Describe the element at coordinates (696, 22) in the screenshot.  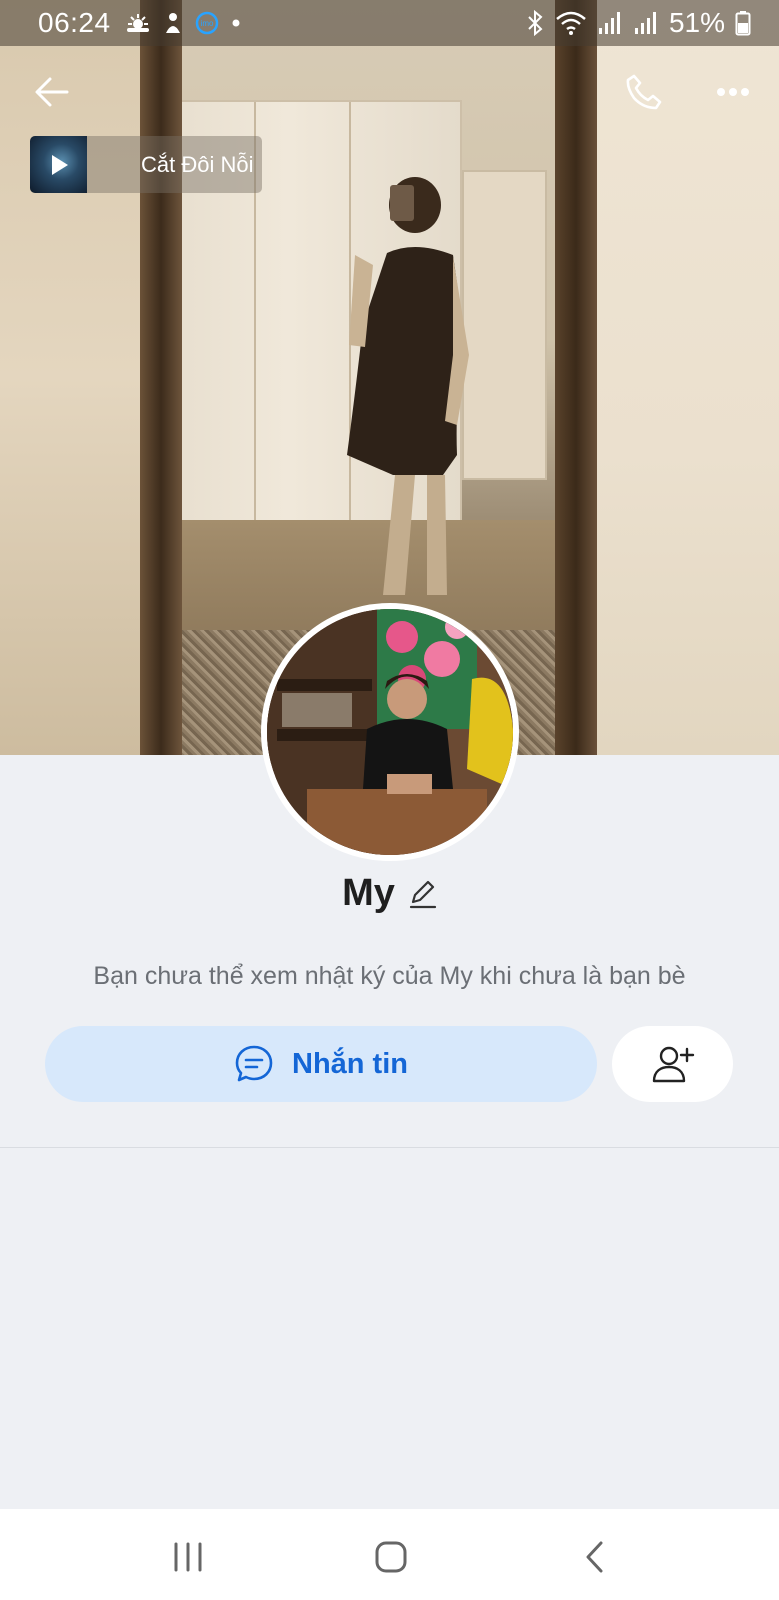
I see `battery-percent: 51%` at that location.